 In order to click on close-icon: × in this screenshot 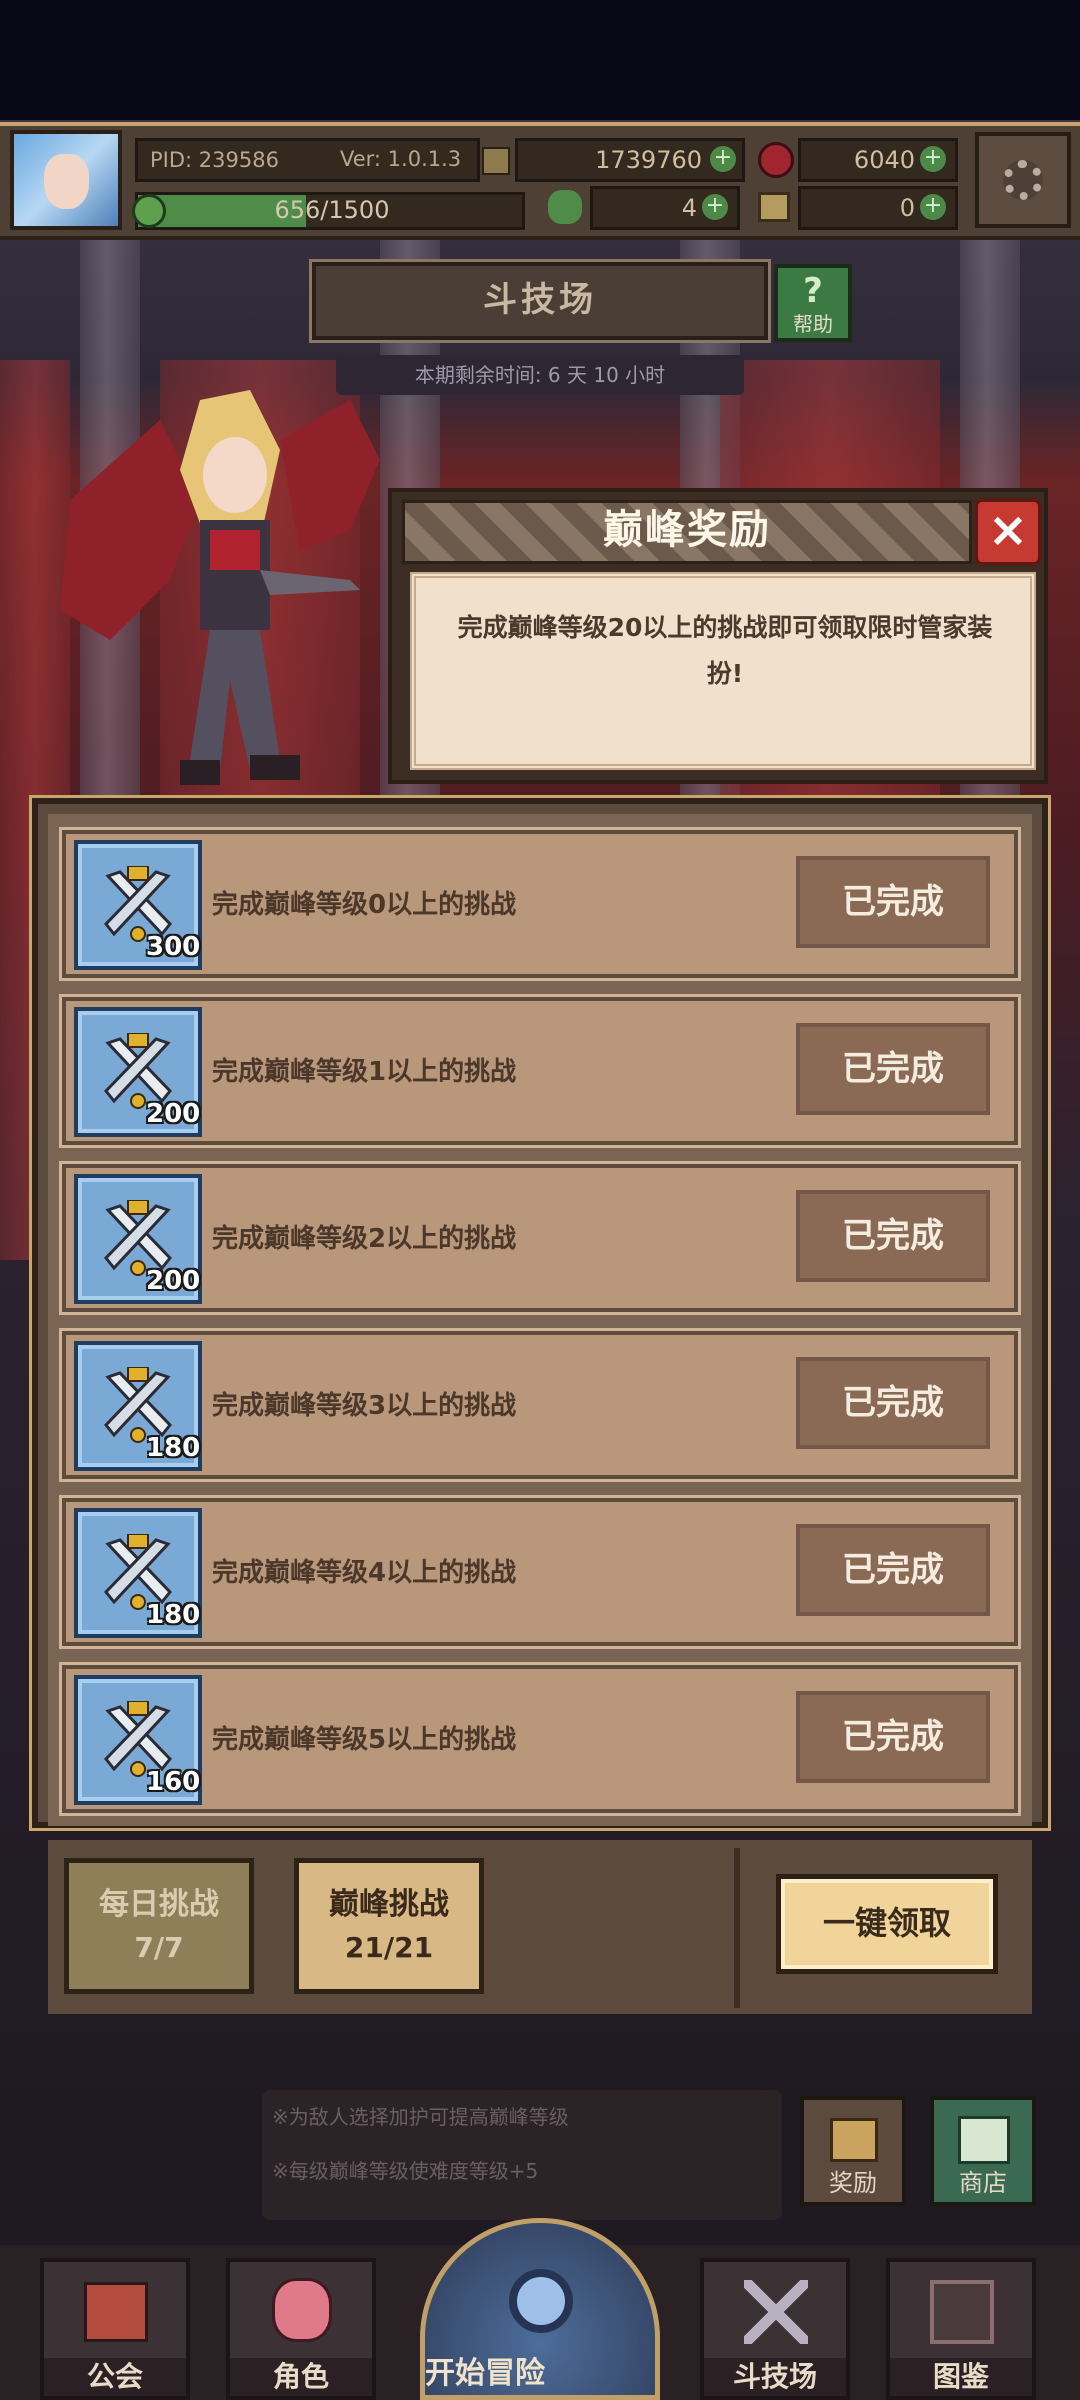, I will do `click(1008, 530)`.